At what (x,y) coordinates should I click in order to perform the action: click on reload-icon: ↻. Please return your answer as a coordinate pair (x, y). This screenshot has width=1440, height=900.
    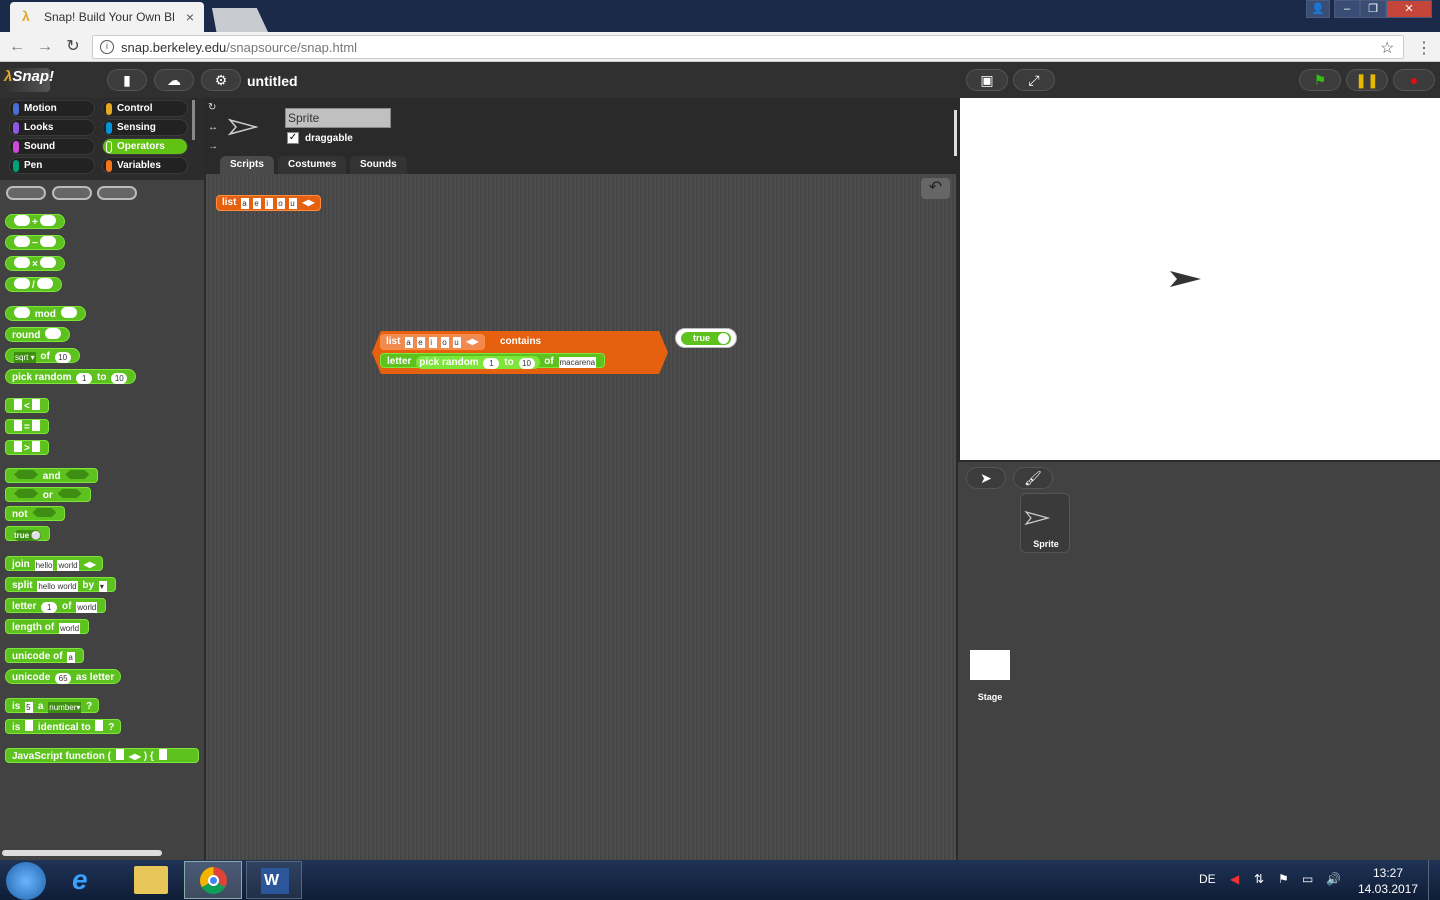
    Looking at the image, I should click on (73, 47).